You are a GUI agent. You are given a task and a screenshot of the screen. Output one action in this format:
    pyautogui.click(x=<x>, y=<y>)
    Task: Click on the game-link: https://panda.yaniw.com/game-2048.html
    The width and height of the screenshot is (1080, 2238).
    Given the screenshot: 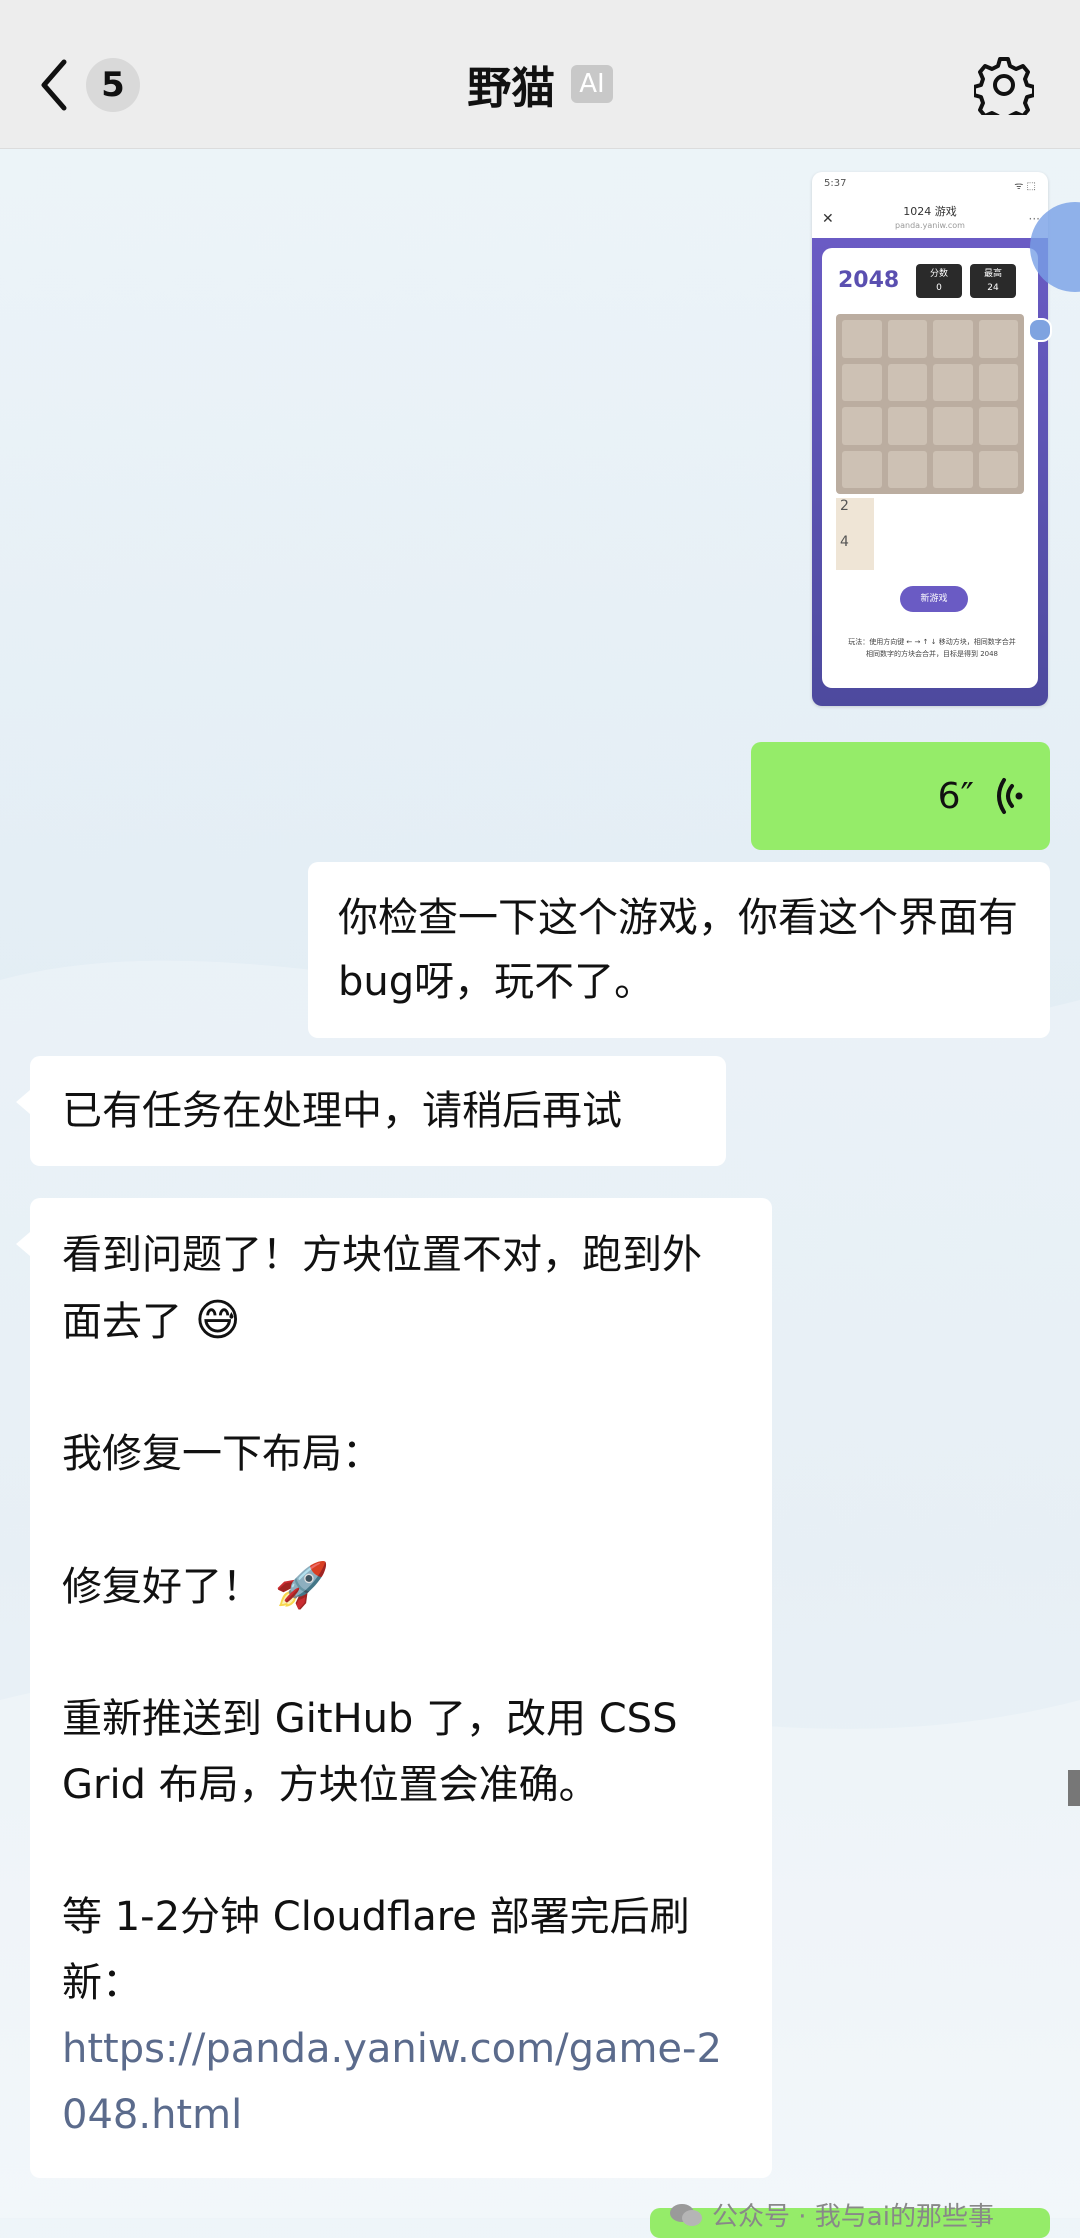 What is the action you would take?
    pyautogui.click(x=401, y=2082)
    